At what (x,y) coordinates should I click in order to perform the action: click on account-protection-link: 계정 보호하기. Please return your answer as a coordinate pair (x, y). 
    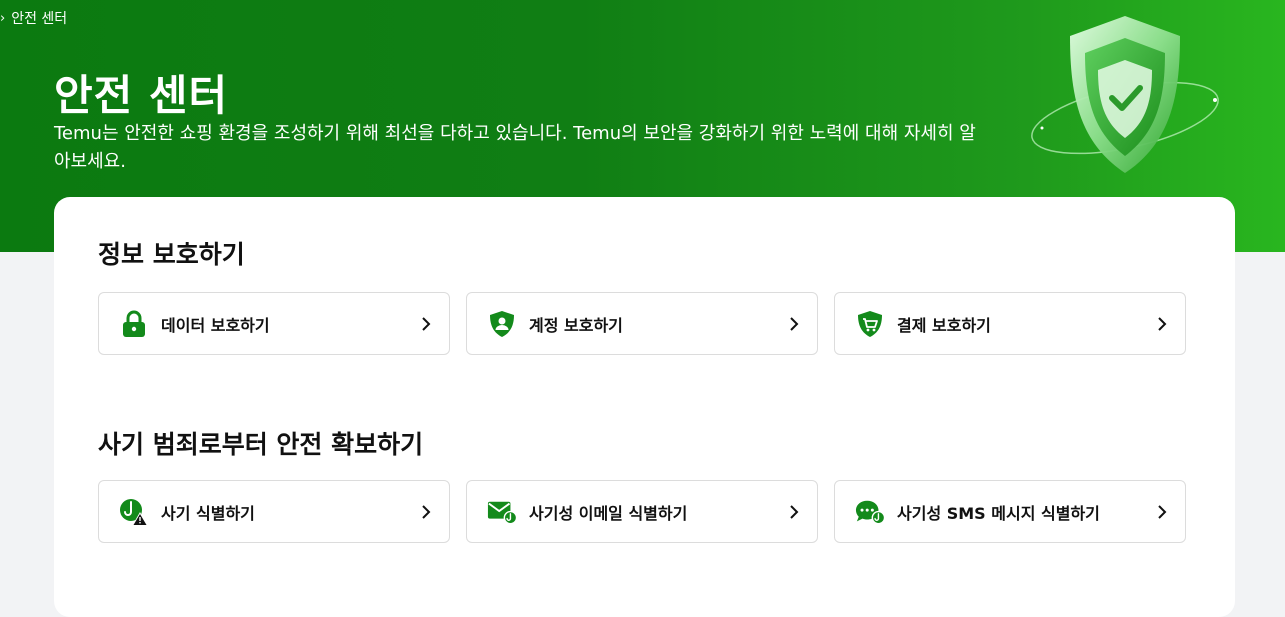
    Looking at the image, I should click on (642, 323).